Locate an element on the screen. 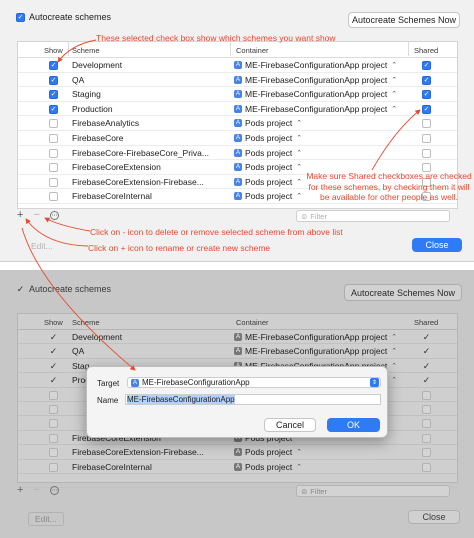 The image size is (474, 538). cancel-button: Cancel is located at coordinates (290, 425).